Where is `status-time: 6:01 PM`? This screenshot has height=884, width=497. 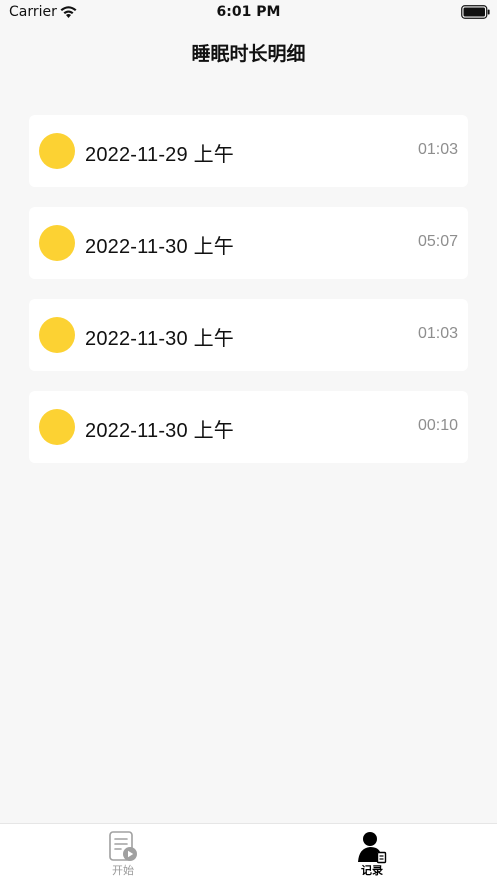 status-time: 6:01 PM is located at coordinates (248, 12).